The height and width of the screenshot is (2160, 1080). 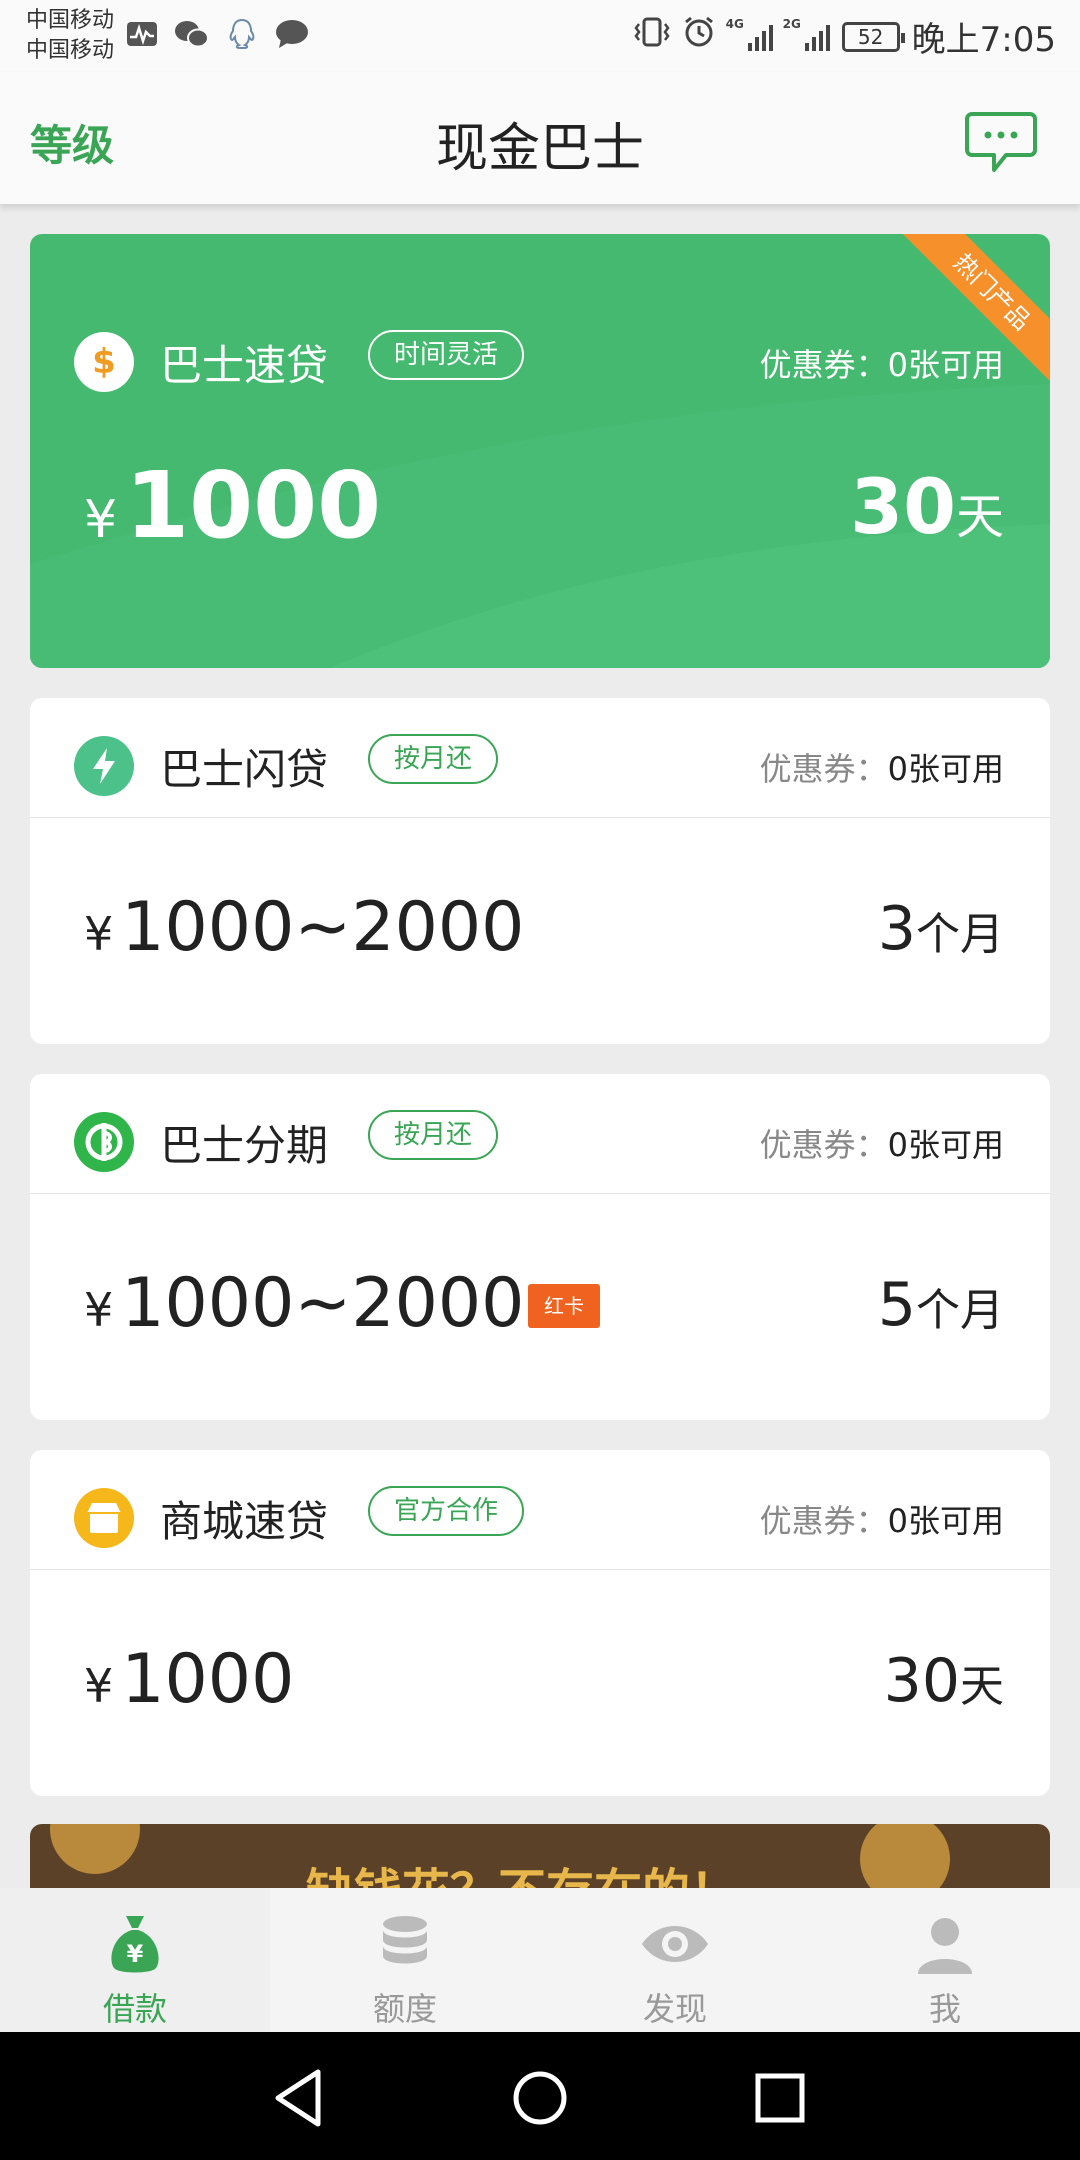 I want to click on app-header: 等级 现金巴士, so click(x=540, y=138).